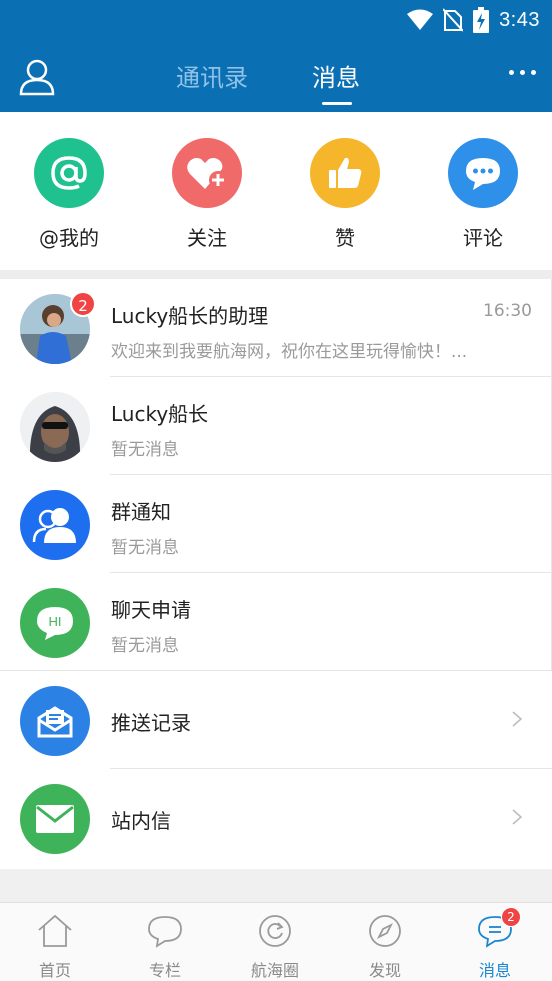 The height and width of the screenshot is (981, 552). I want to click on link-title: 推送记录, so click(151, 723).